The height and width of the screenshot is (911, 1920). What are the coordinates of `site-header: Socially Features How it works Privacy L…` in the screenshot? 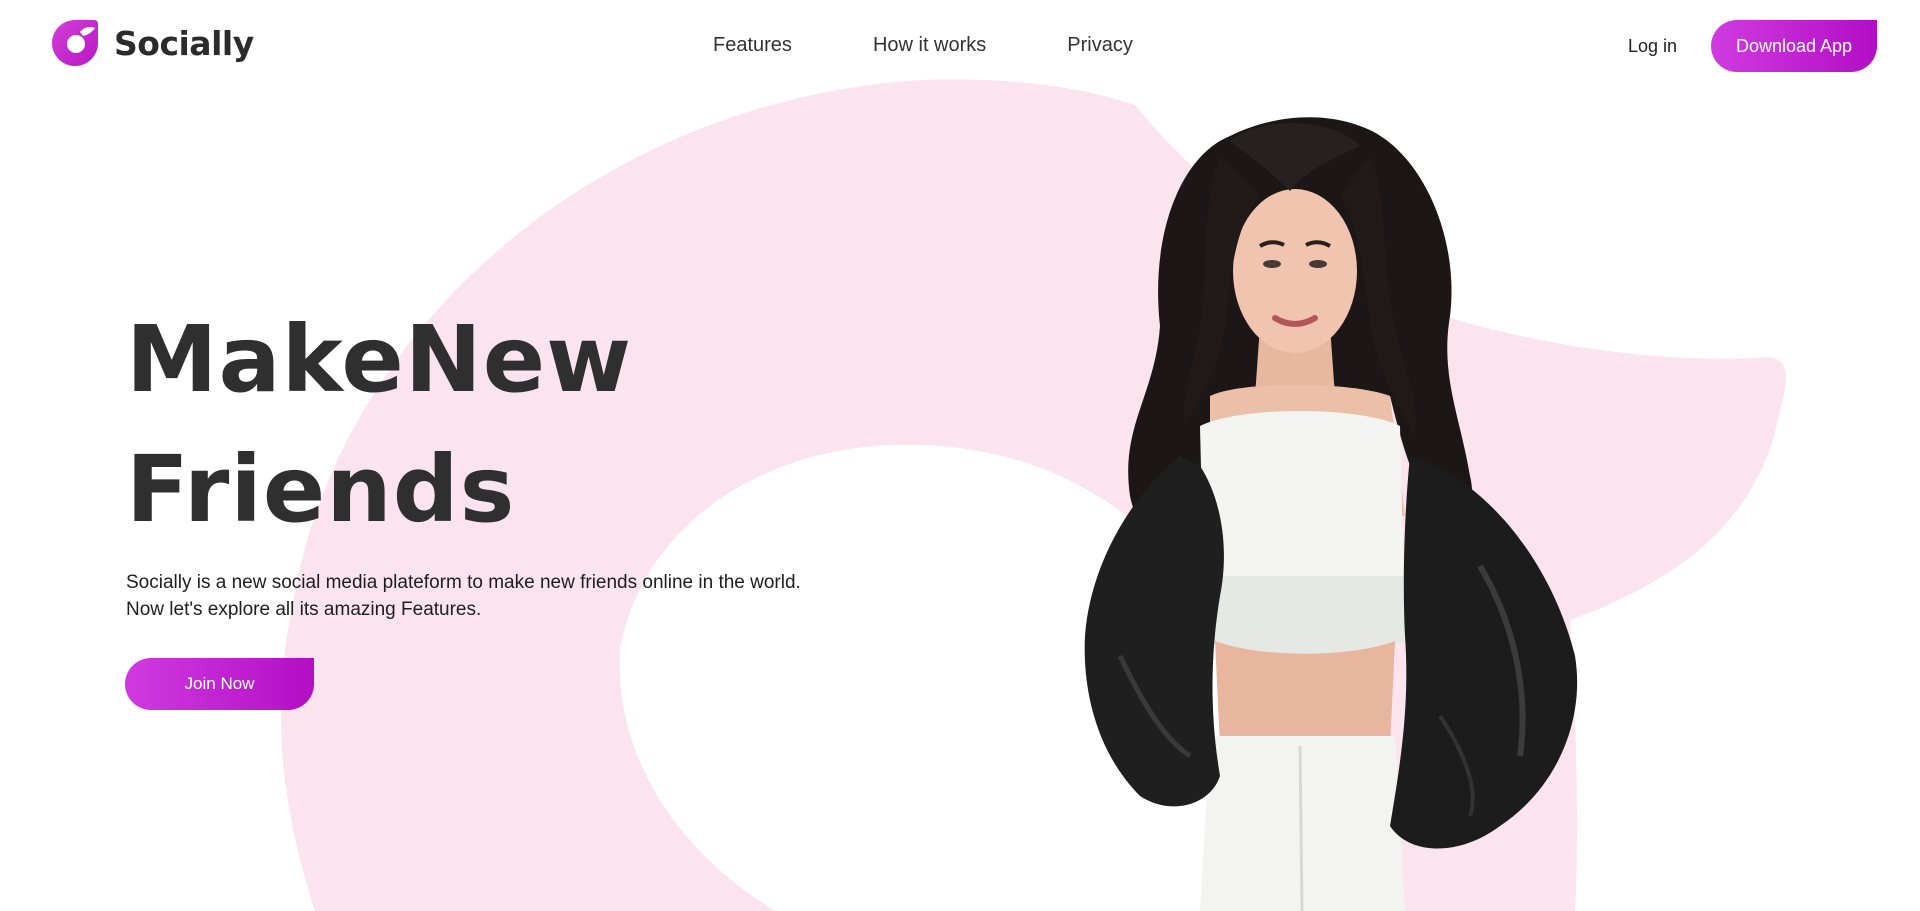 It's located at (960, 46).